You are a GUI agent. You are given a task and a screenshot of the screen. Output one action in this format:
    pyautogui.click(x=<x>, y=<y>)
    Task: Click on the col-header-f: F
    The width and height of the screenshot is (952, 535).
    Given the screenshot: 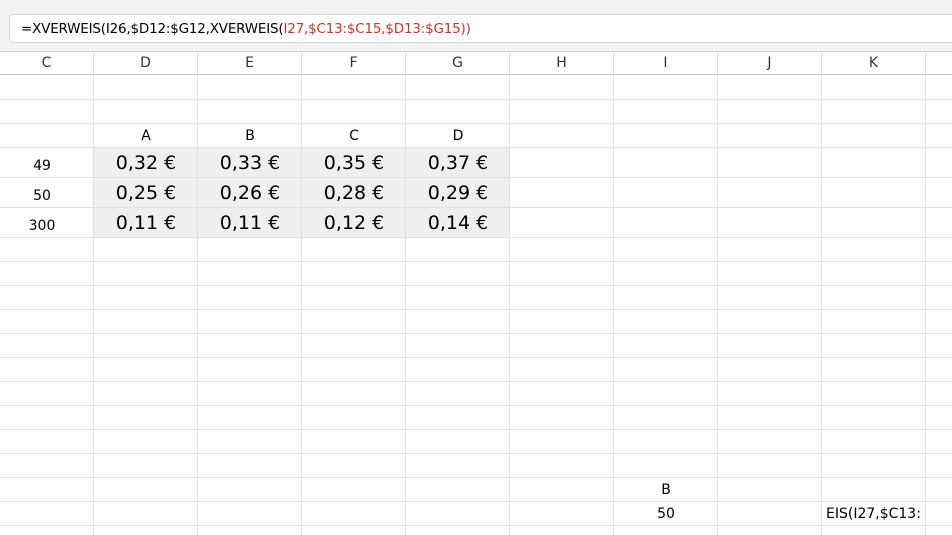 What is the action you would take?
    pyautogui.click(x=354, y=63)
    